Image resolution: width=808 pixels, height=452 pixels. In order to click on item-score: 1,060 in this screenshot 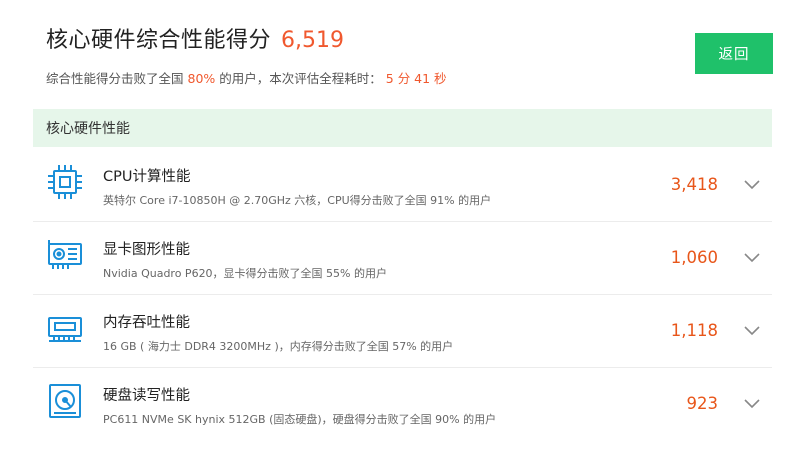, I will do `click(694, 257)`.